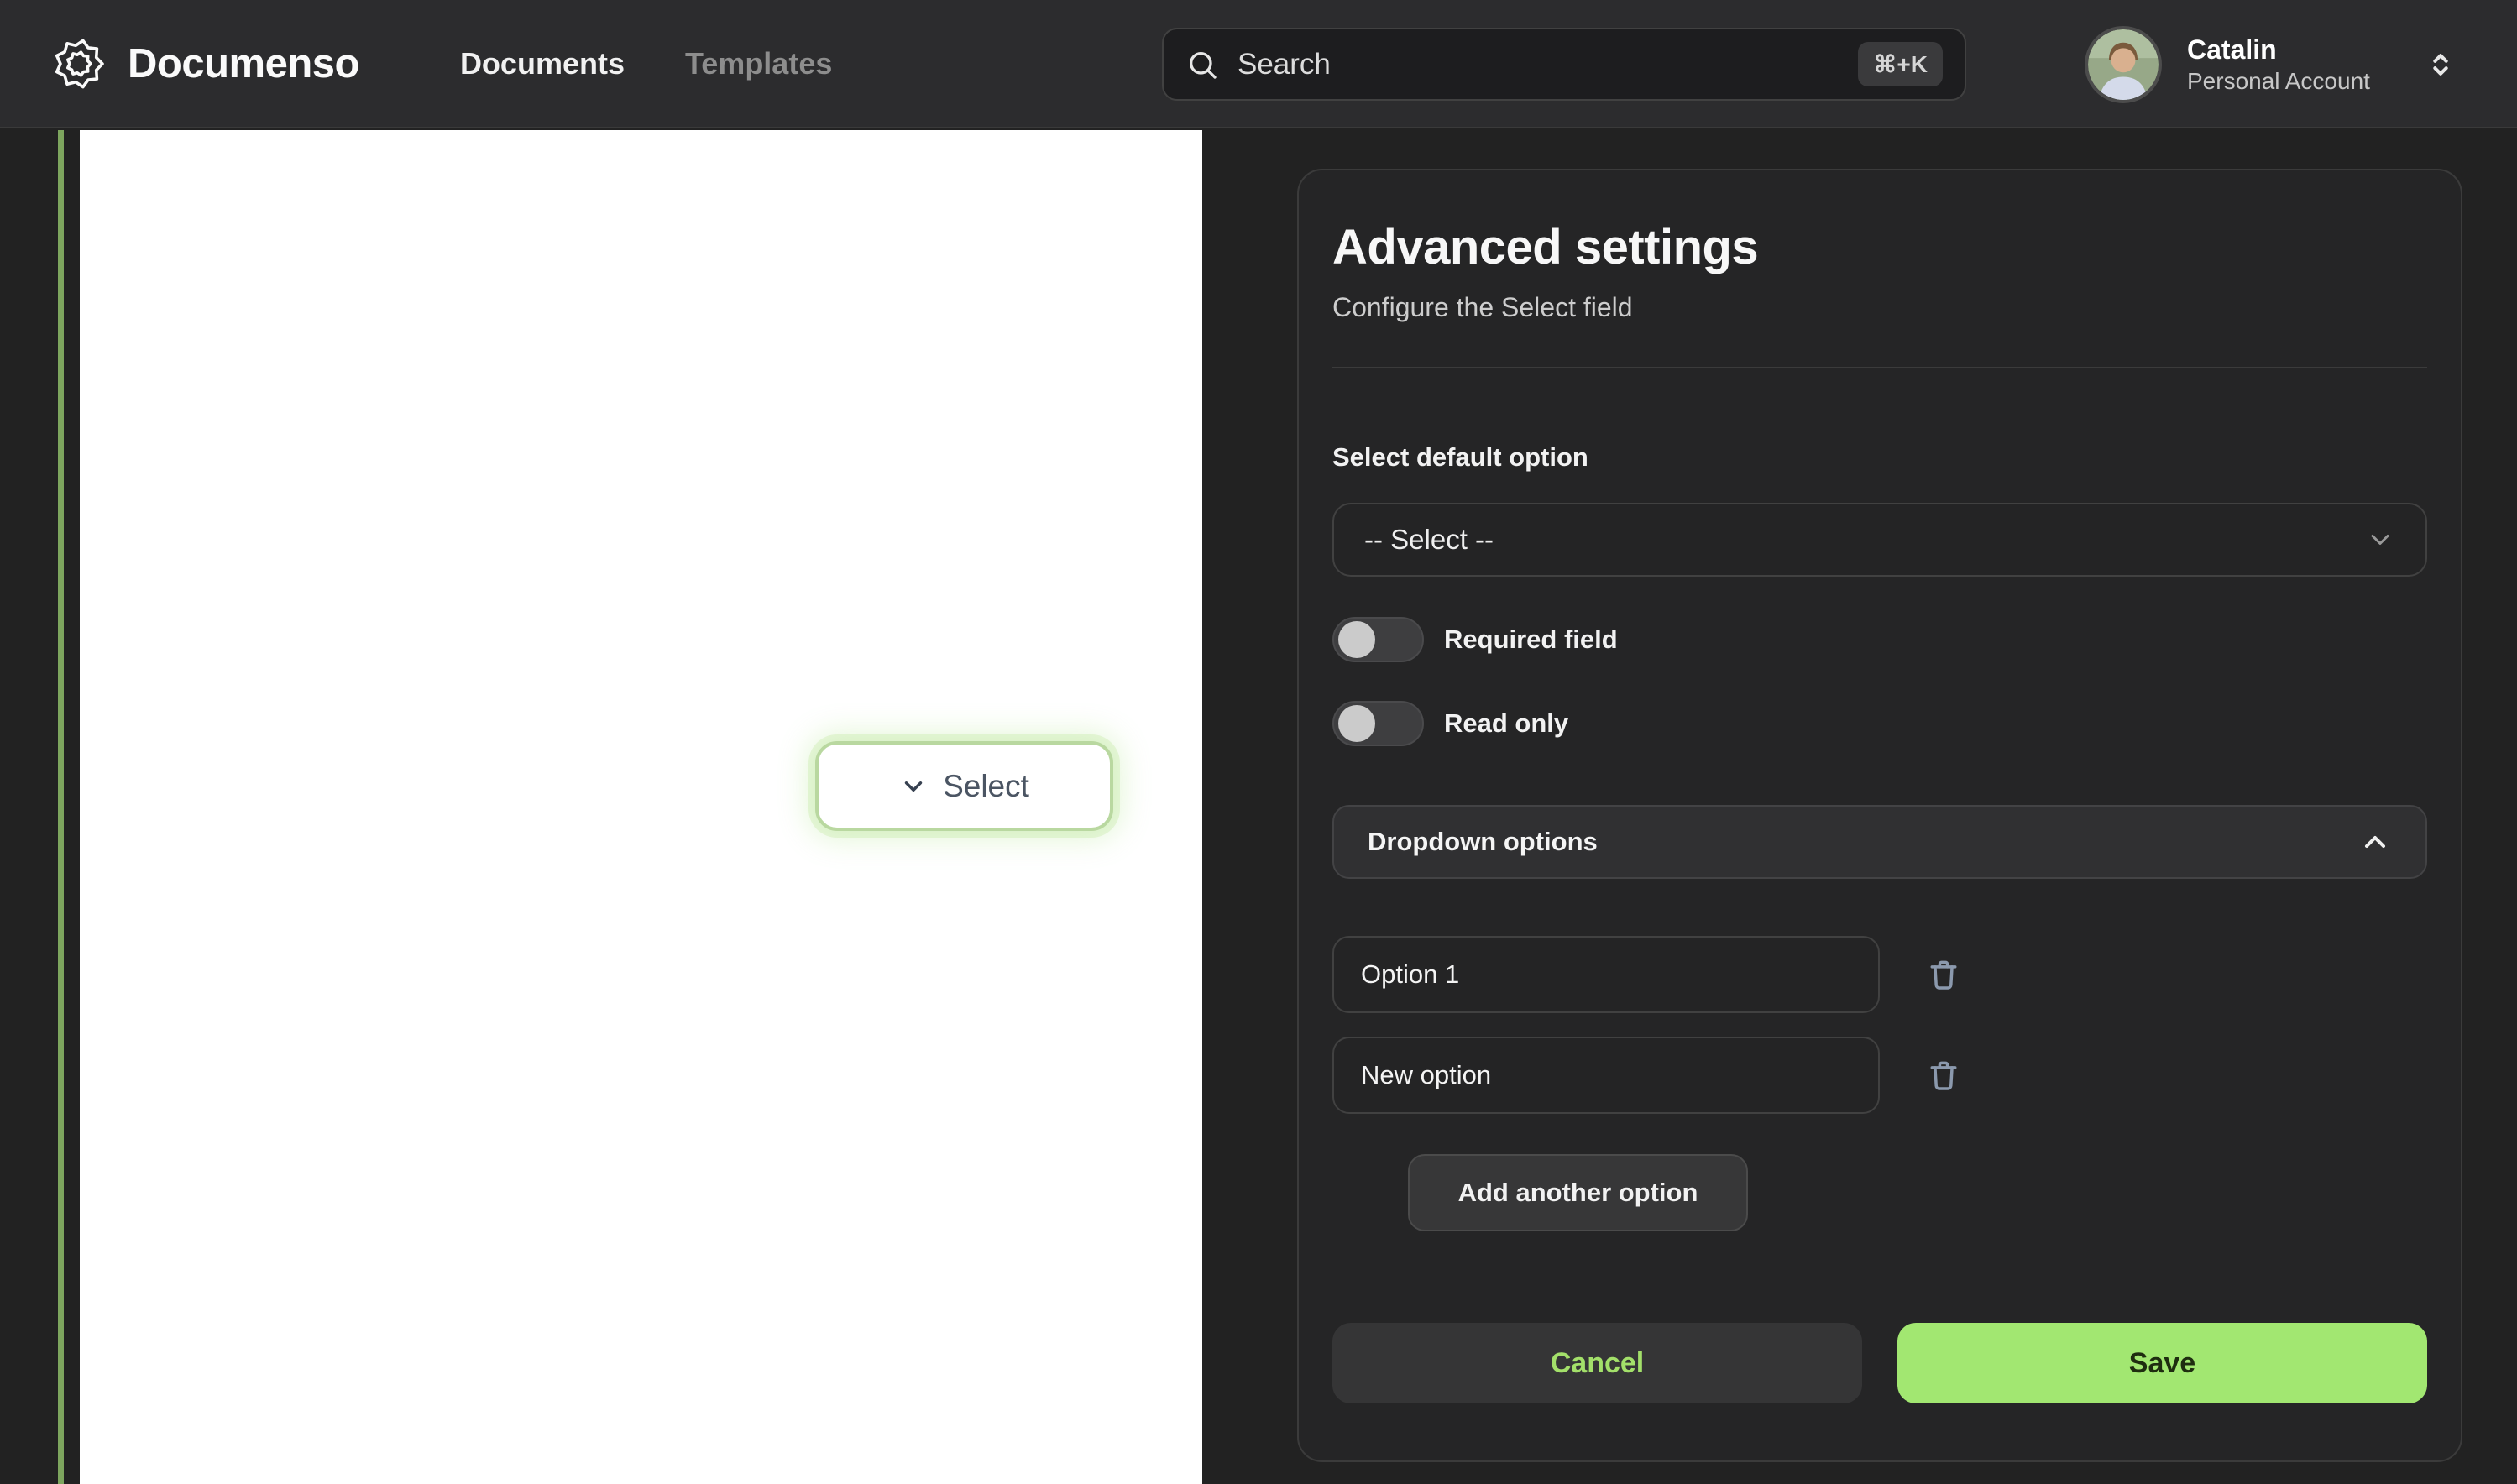 The height and width of the screenshot is (1484, 2517). I want to click on search-bar: ⌘+K, so click(1564, 64).